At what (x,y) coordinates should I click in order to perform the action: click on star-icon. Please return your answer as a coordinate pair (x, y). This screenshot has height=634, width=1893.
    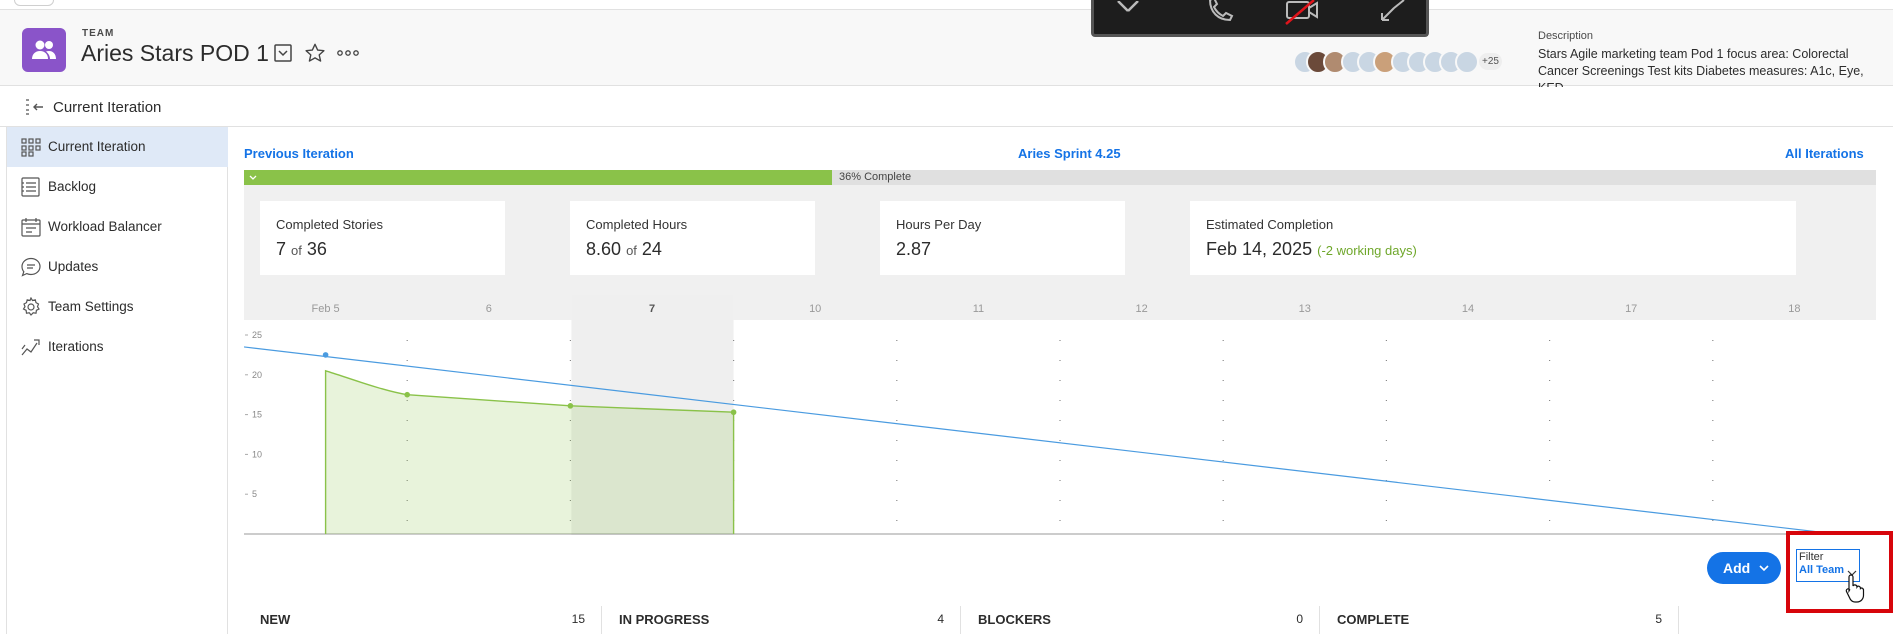
    Looking at the image, I should click on (315, 53).